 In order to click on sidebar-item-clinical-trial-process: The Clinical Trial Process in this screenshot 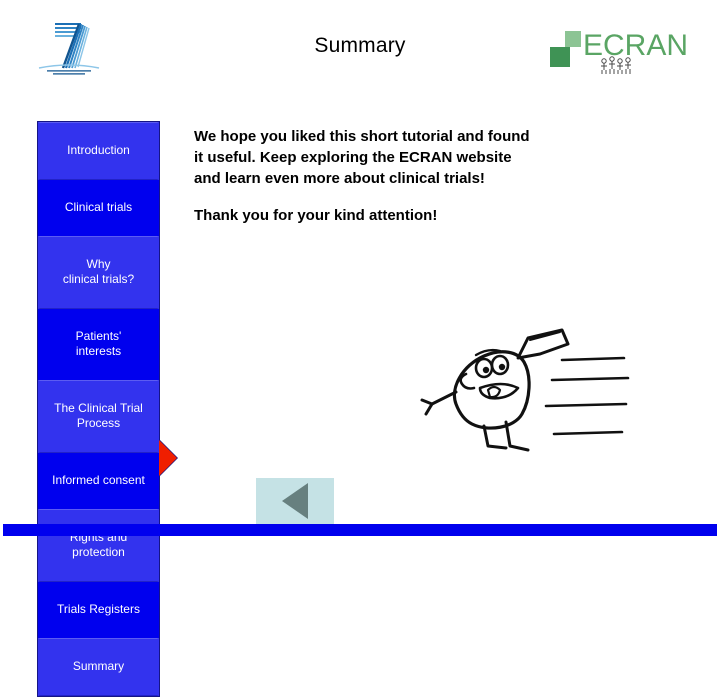, I will do `click(98, 416)`.